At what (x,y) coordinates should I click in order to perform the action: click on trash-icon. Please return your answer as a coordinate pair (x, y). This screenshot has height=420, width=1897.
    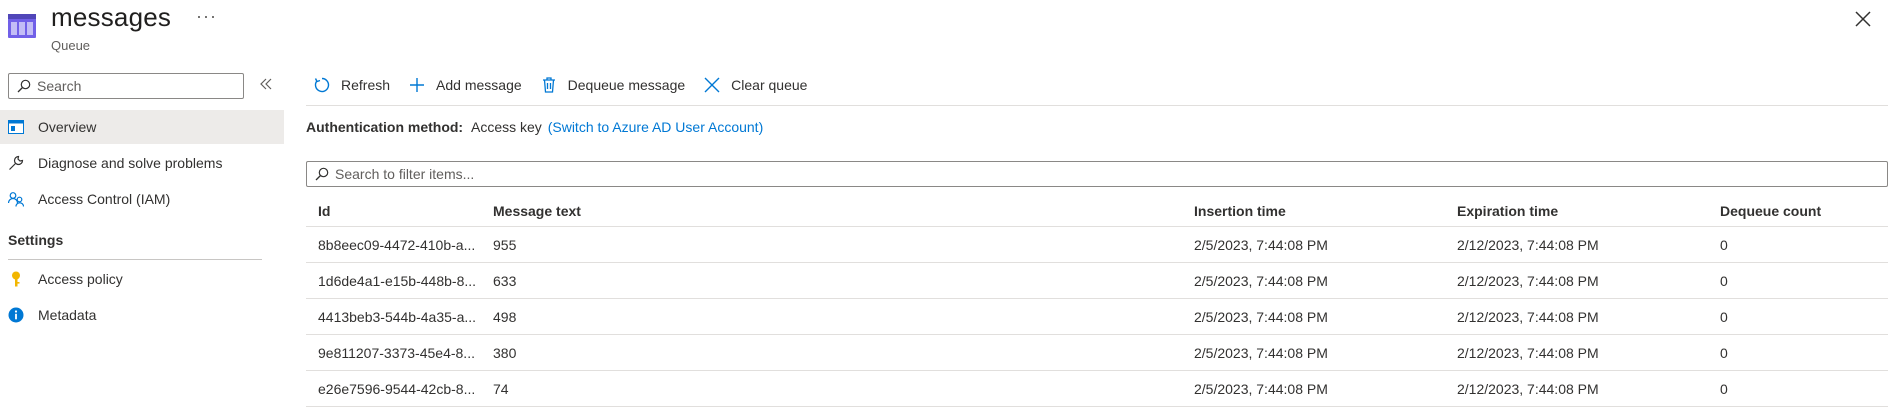
    Looking at the image, I should click on (548, 85).